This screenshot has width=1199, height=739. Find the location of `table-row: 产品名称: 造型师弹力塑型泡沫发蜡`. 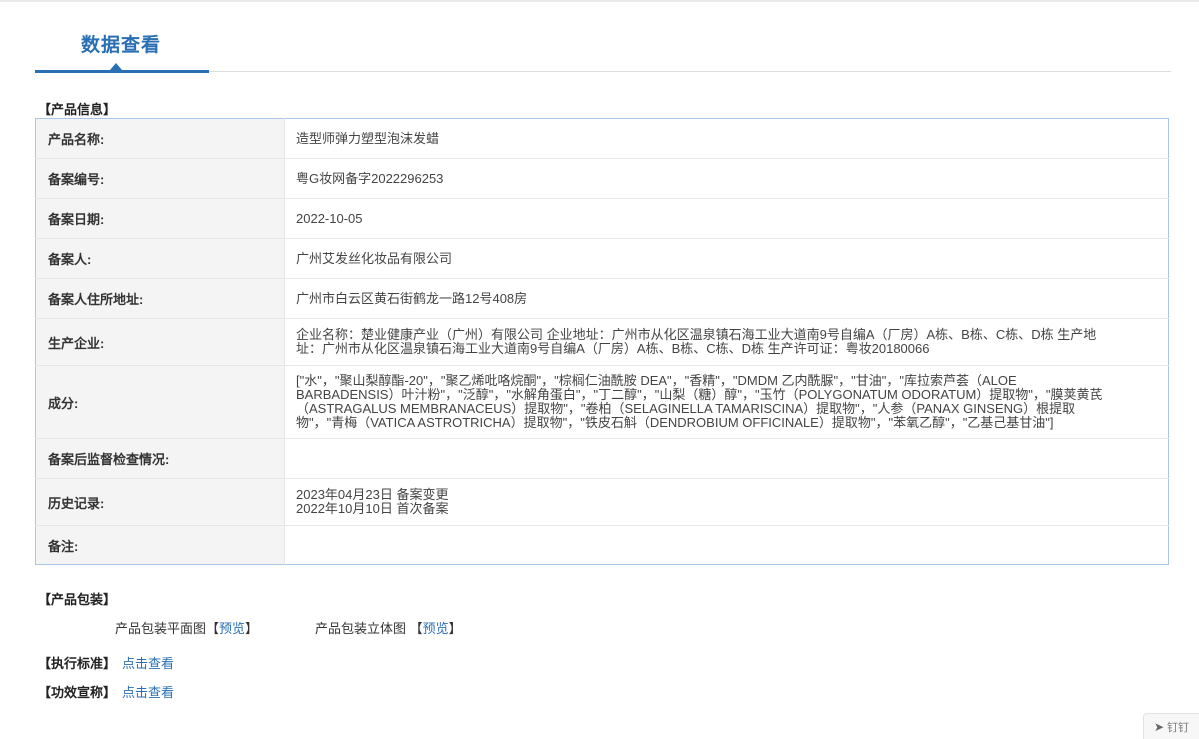

table-row: 产品名称: 造型师弹力塑型泡沫发蜡 is located at coordinates (602, 138).